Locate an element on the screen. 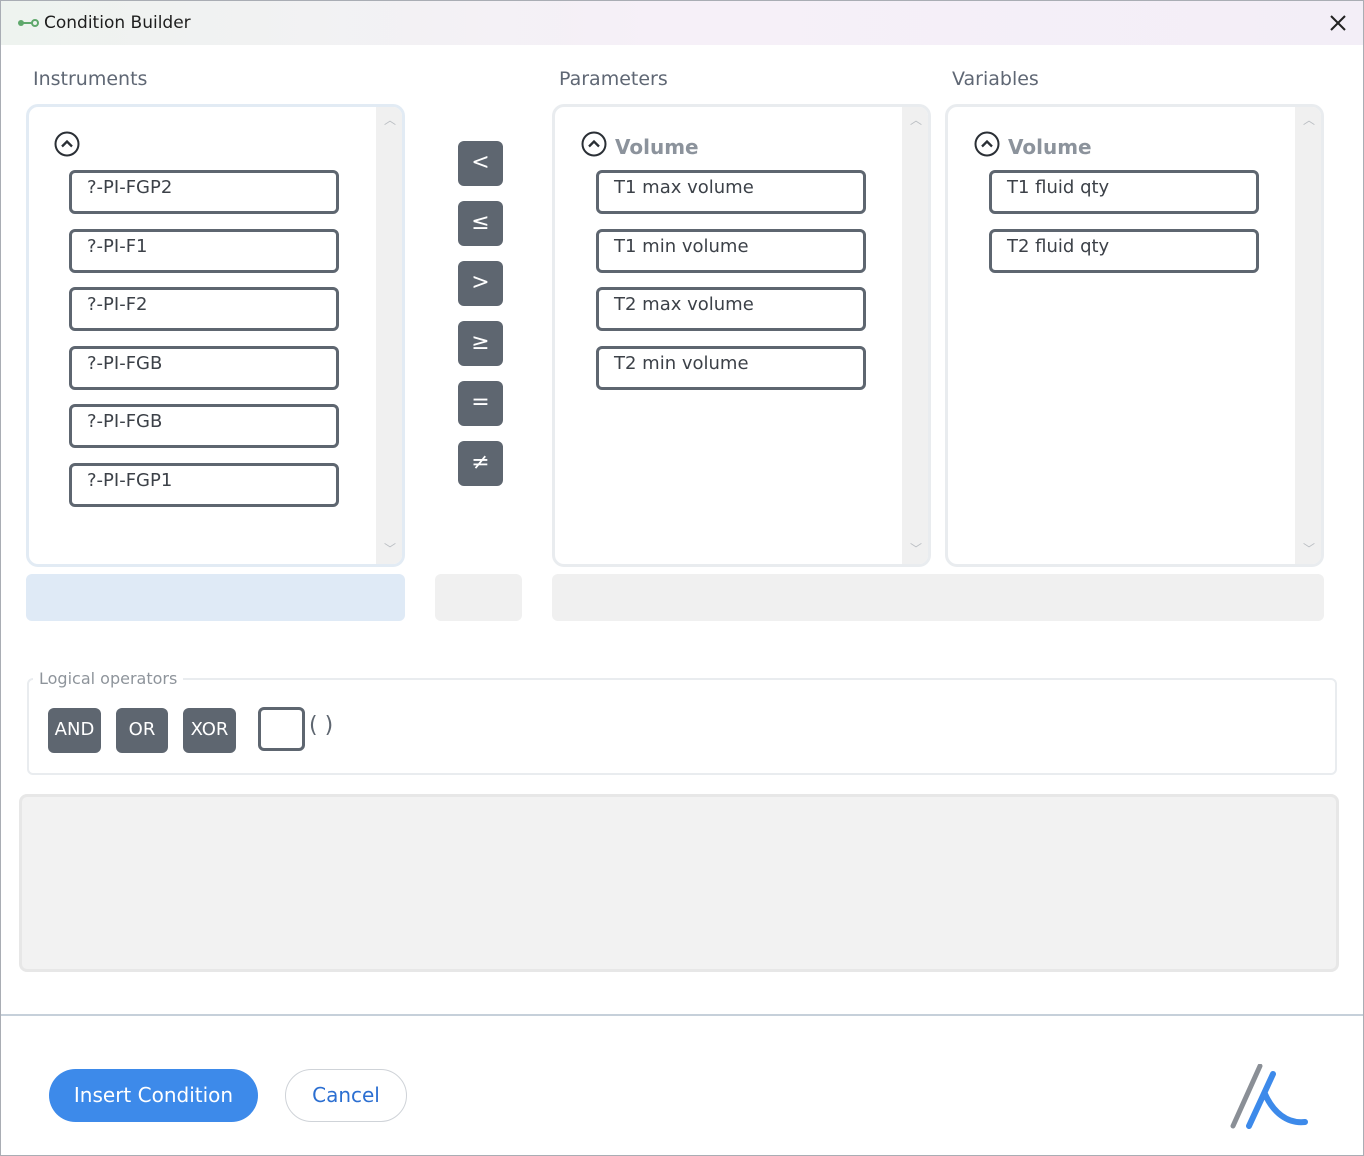 This screenshot has width=1364, height=1156. condition-output-area is located at coordinates (679, 883).